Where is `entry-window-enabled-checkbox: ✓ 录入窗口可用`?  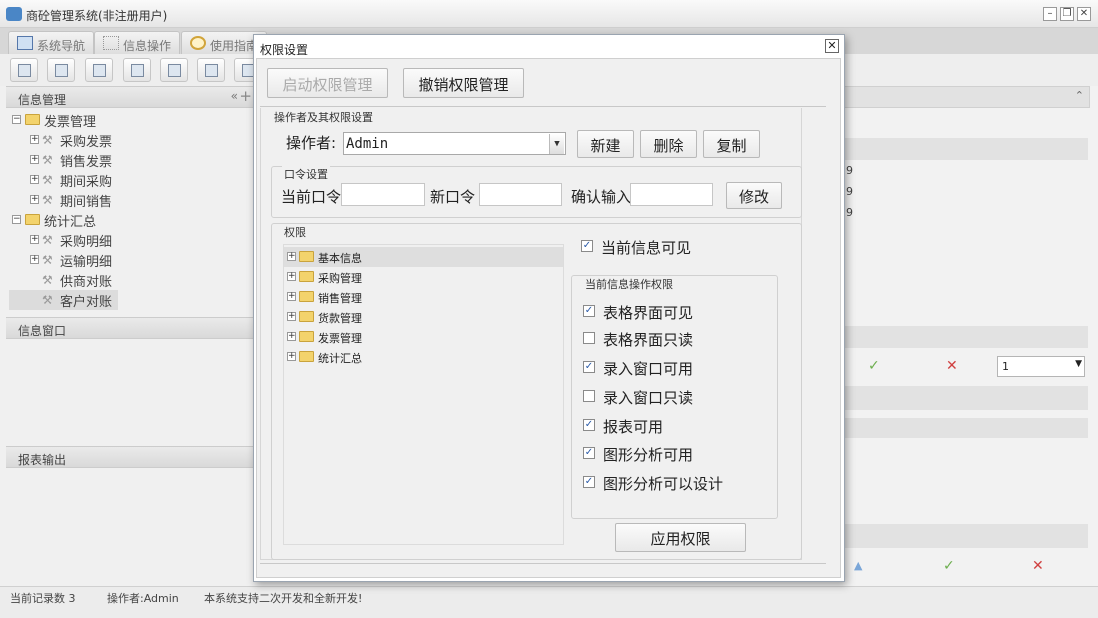 entry-window-enabled-checkbox: ✓ 录入窗口可用 is located at coordinates (638, 368).